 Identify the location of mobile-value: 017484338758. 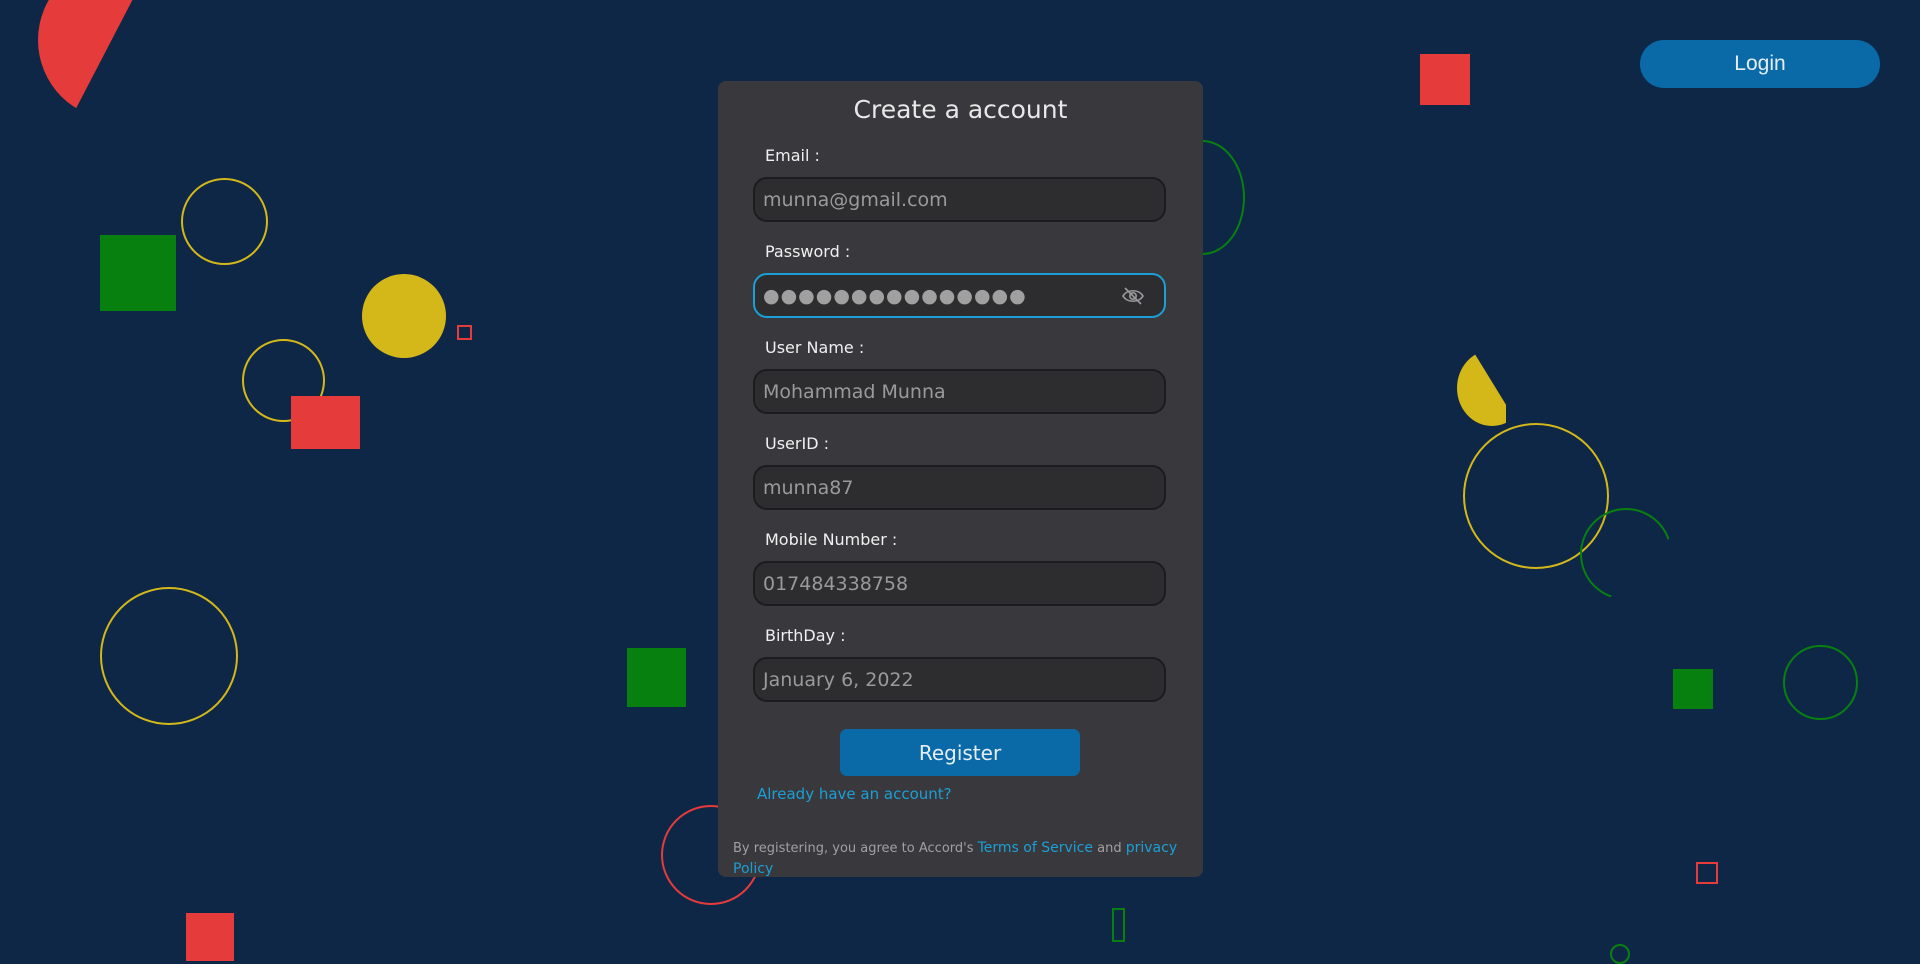
(836, 583).